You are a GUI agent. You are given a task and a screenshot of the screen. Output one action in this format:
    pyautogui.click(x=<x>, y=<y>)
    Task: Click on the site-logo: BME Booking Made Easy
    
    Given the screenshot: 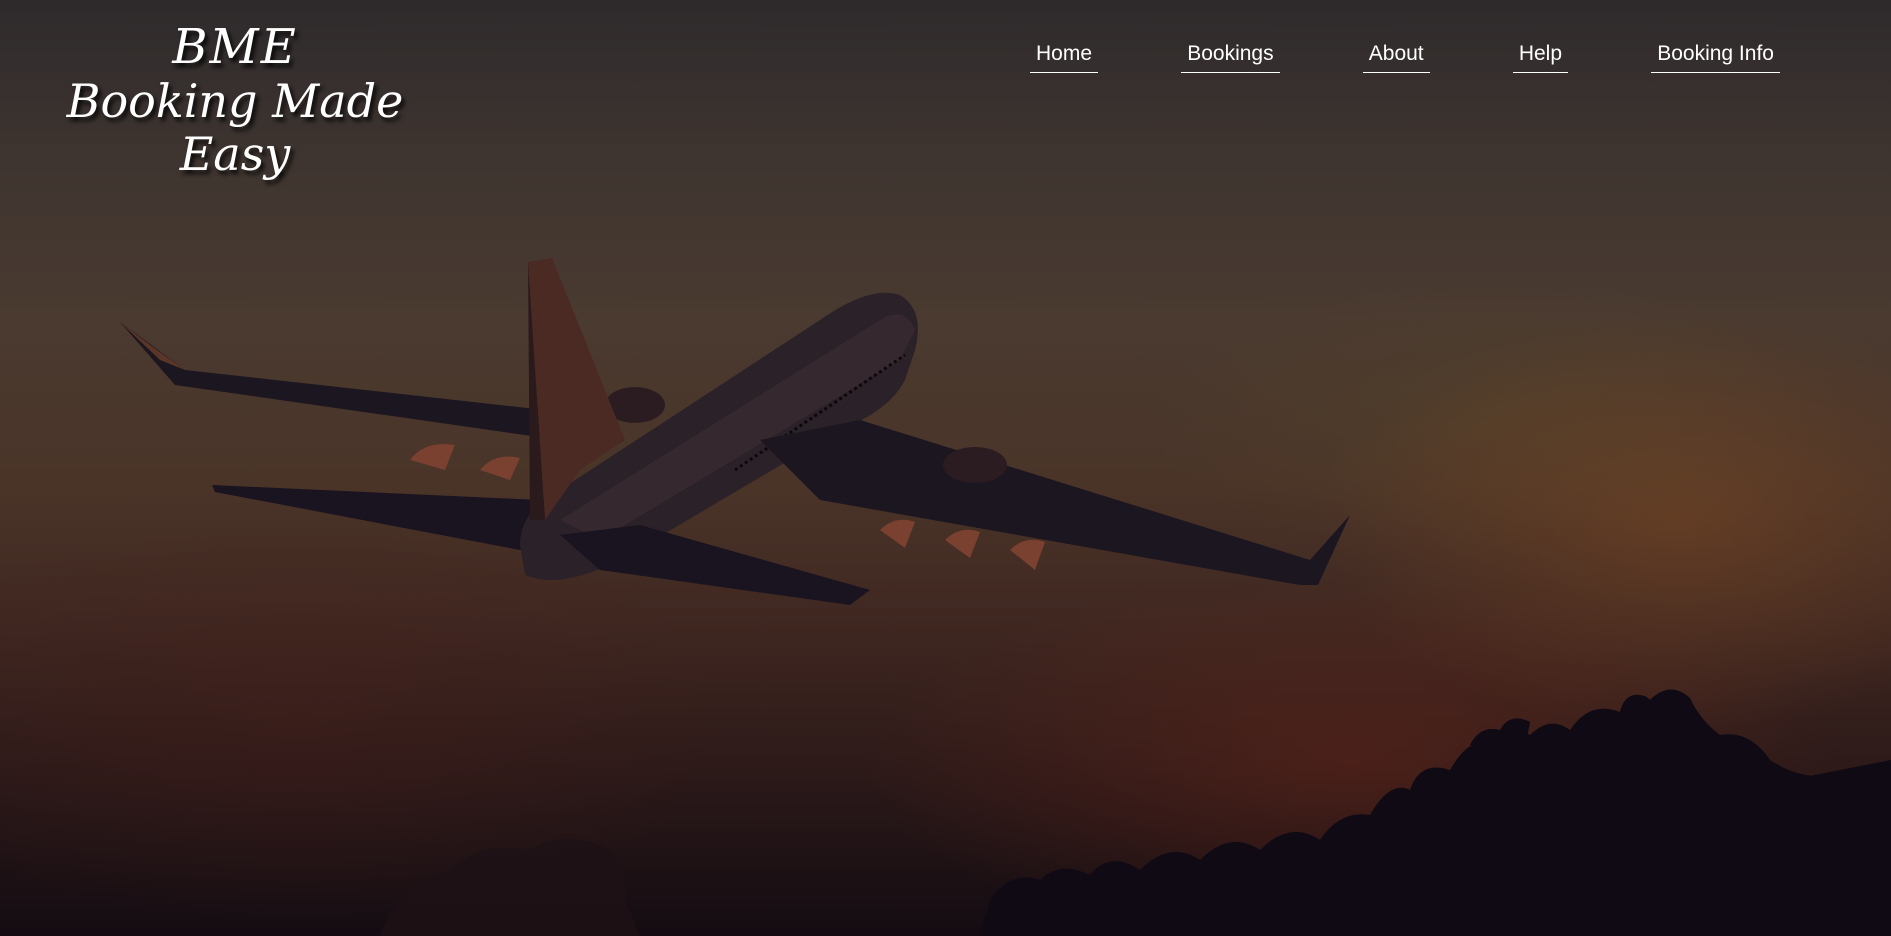 What is the action you would take?
    pyautogui.click(x=235, y=100)
    